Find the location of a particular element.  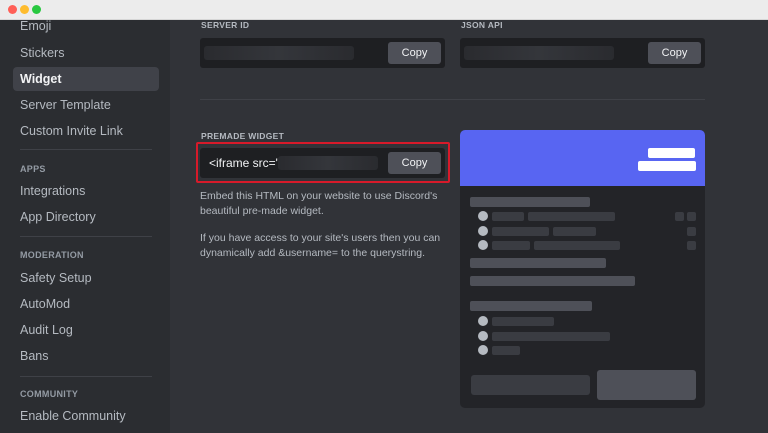

json-api-field: Copy is located at coordinates (582, 53).